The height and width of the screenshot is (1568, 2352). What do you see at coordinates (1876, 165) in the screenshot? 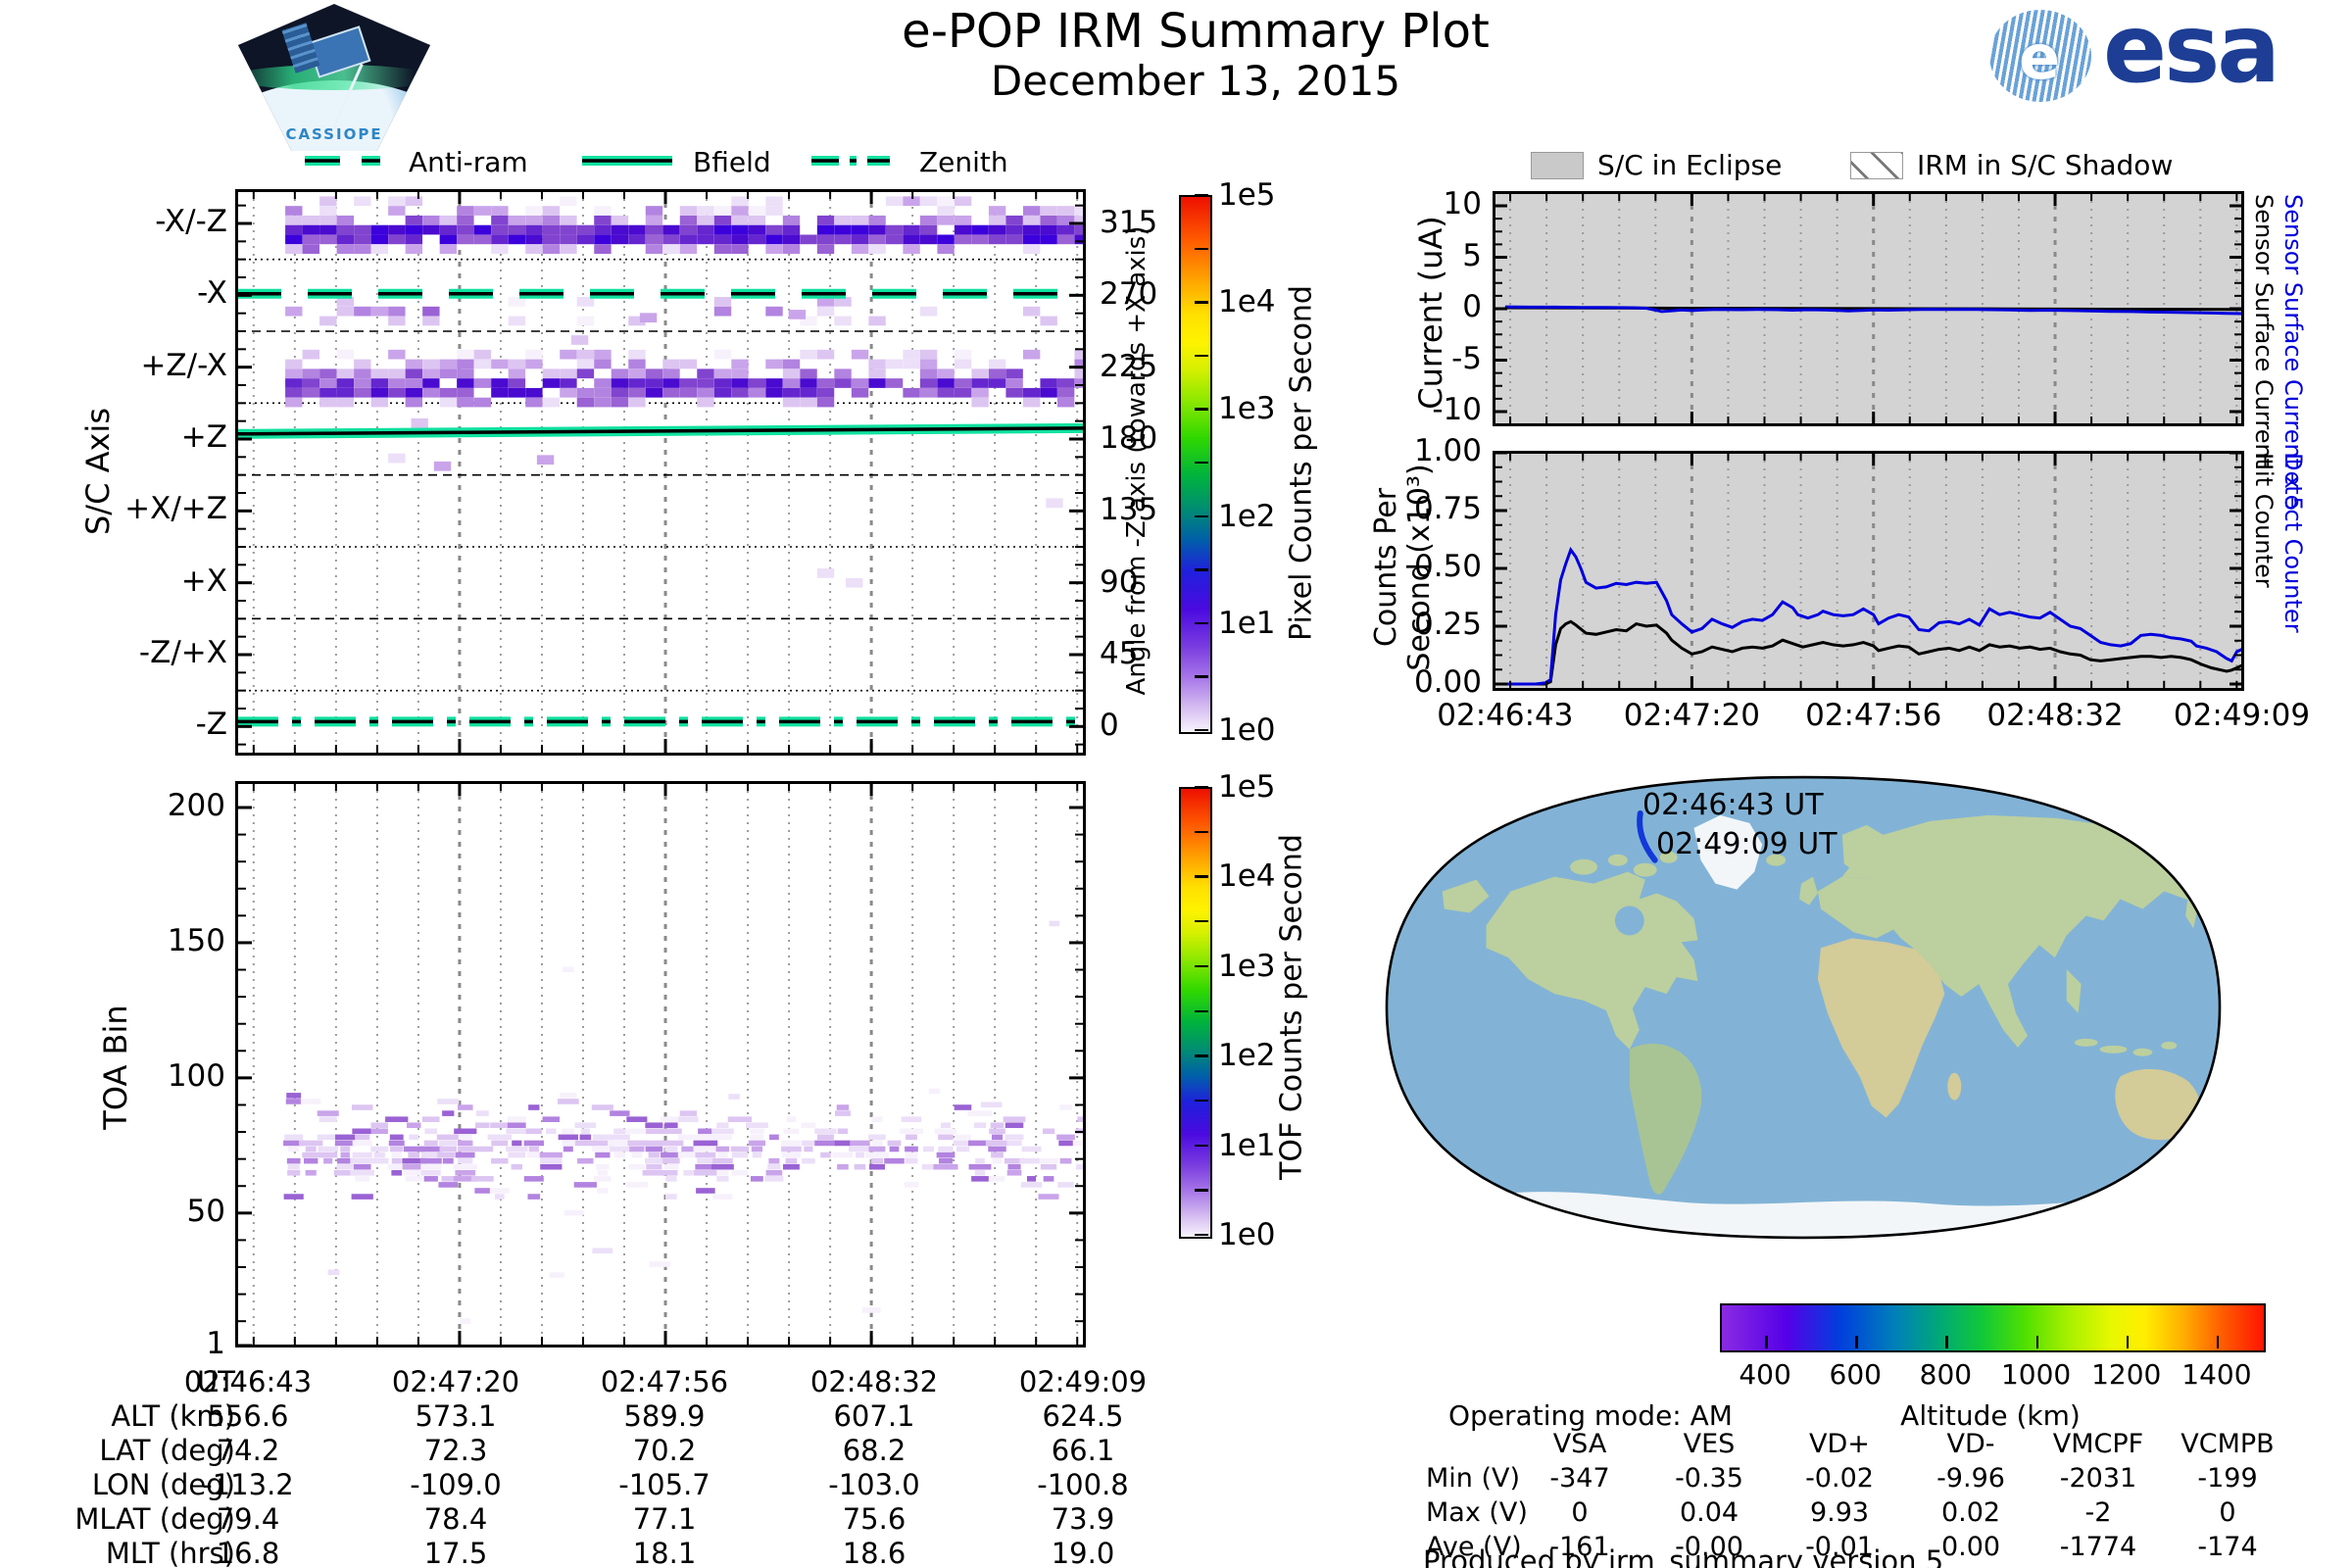
I see `legend-shadow-swatch` at bounding box center [1876, 165].